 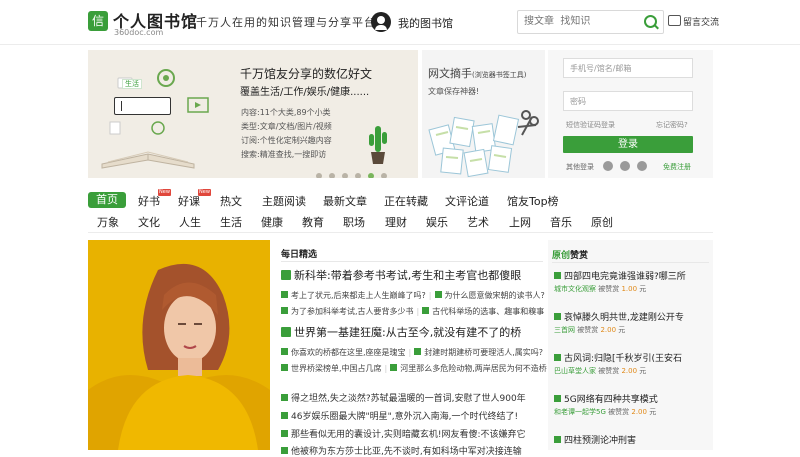 I want to click on clipper-title-note: (浏览器书签工具), so click(x=499, y=75).